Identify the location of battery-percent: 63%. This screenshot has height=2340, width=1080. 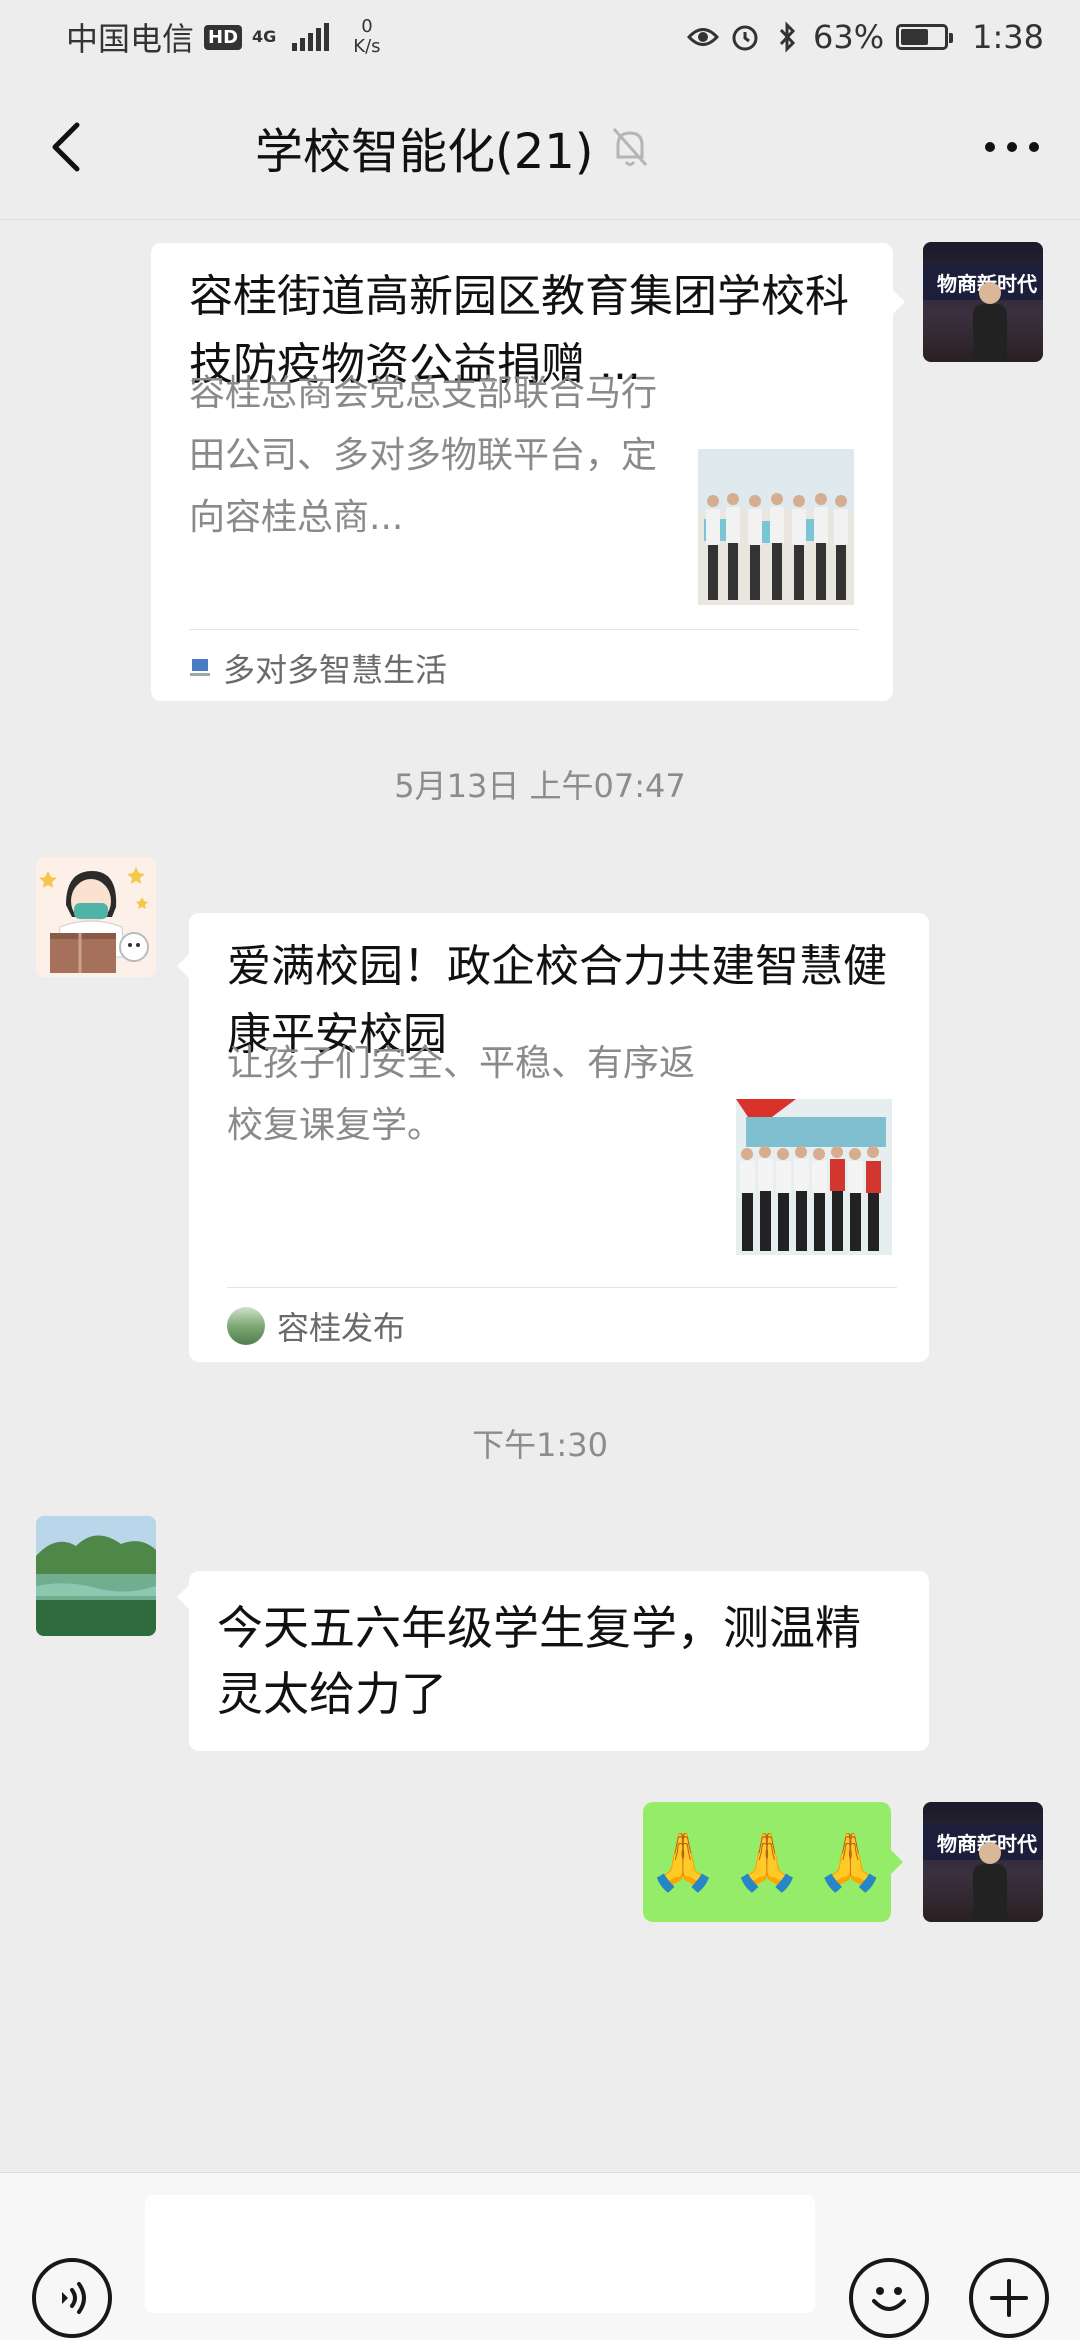
(849, 37).